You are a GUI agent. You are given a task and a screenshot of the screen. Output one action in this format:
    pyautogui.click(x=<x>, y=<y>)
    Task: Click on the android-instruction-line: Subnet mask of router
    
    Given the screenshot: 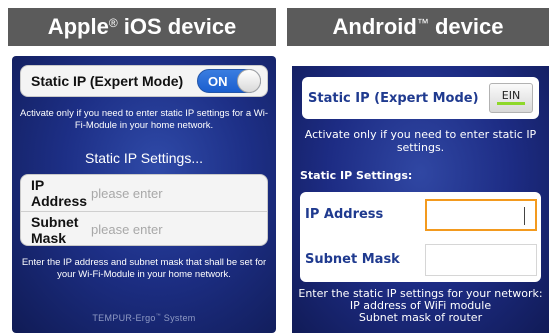 What is the action you would take?
    pyautogui.click(x=420, y=317)
    